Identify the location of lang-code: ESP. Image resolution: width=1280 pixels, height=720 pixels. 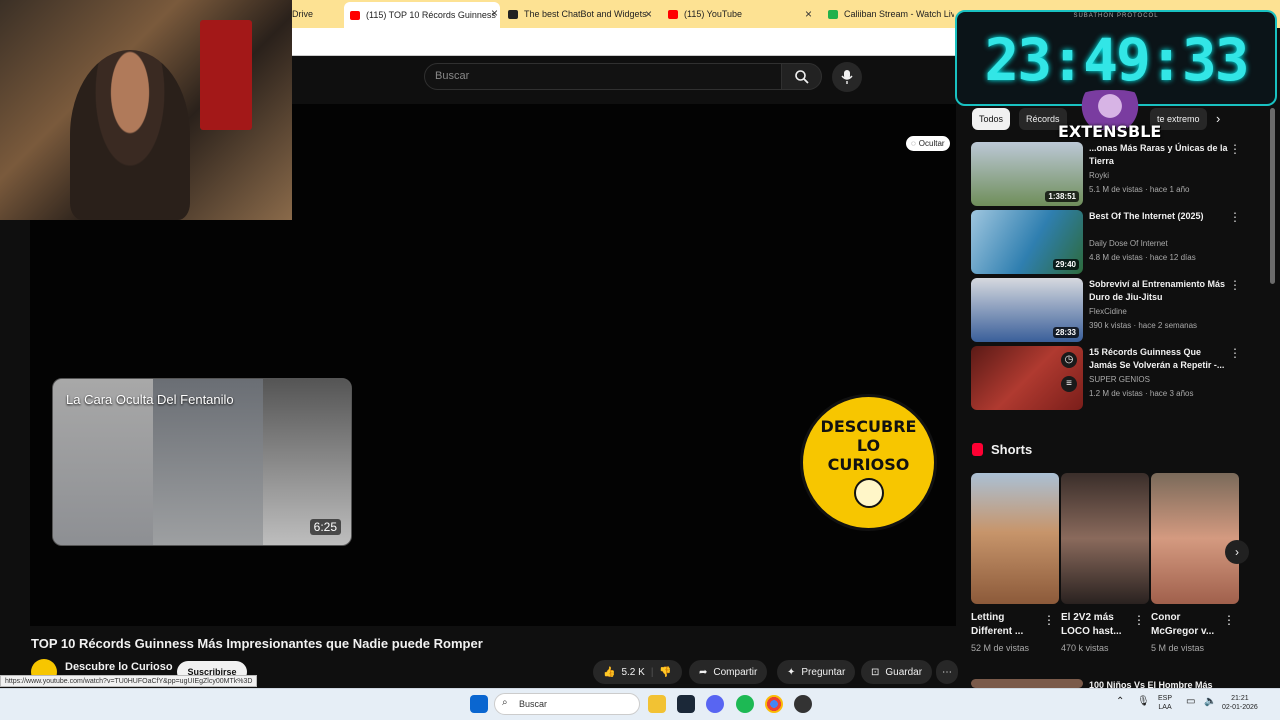
(1165, 698).